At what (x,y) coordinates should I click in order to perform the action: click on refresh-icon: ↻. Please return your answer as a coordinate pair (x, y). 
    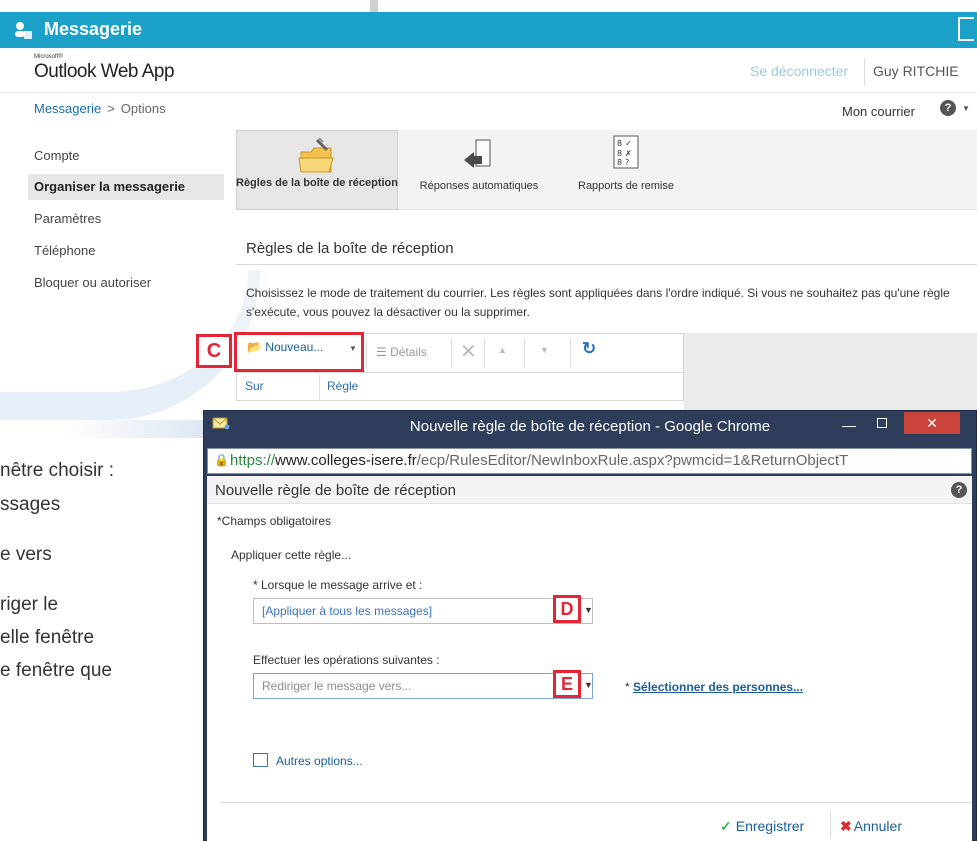
    Looking at the image, I should click on (589, 349).